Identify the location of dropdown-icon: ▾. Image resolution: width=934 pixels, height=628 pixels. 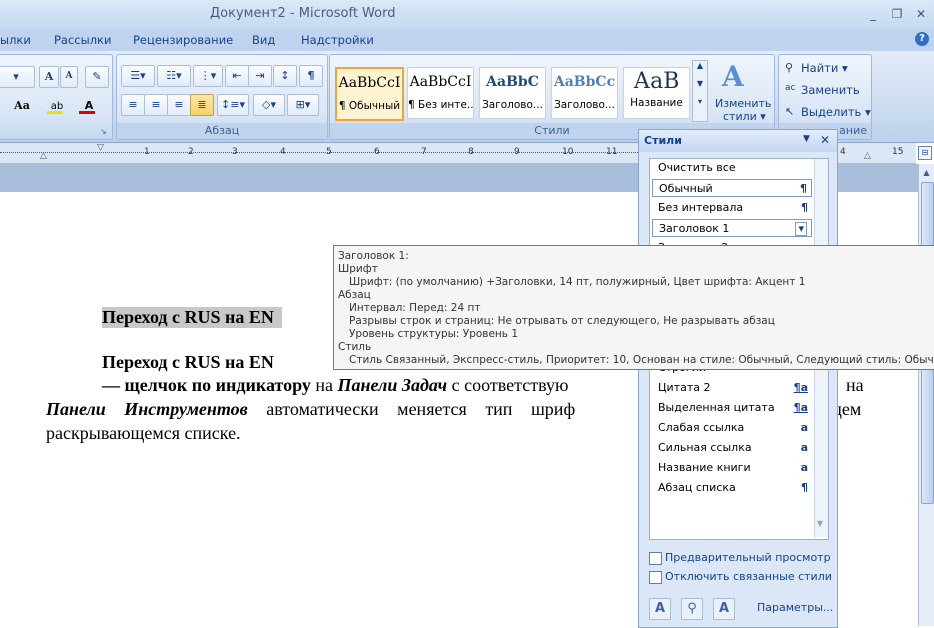
(801, 229).